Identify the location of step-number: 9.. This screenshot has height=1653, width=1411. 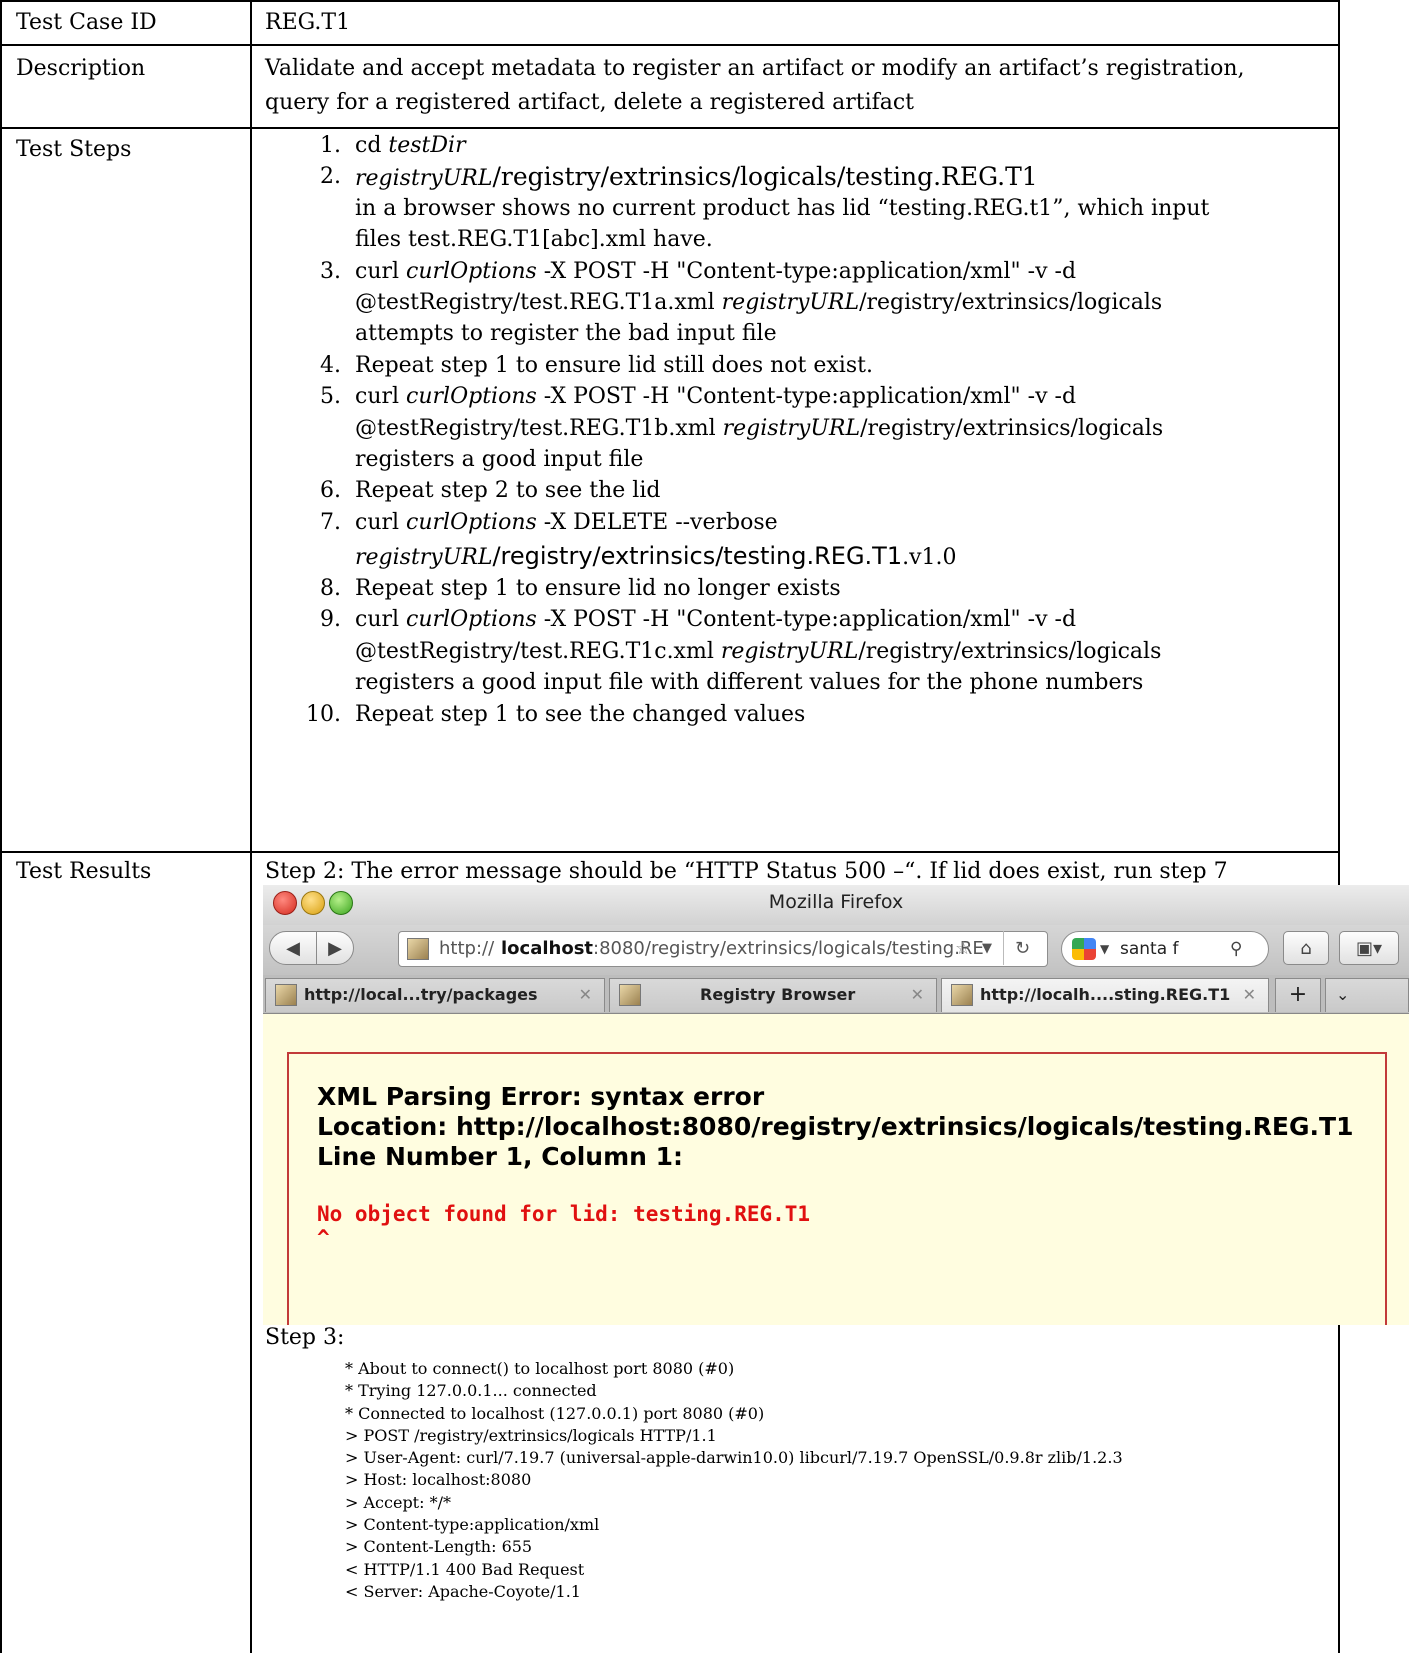
(330, 620).